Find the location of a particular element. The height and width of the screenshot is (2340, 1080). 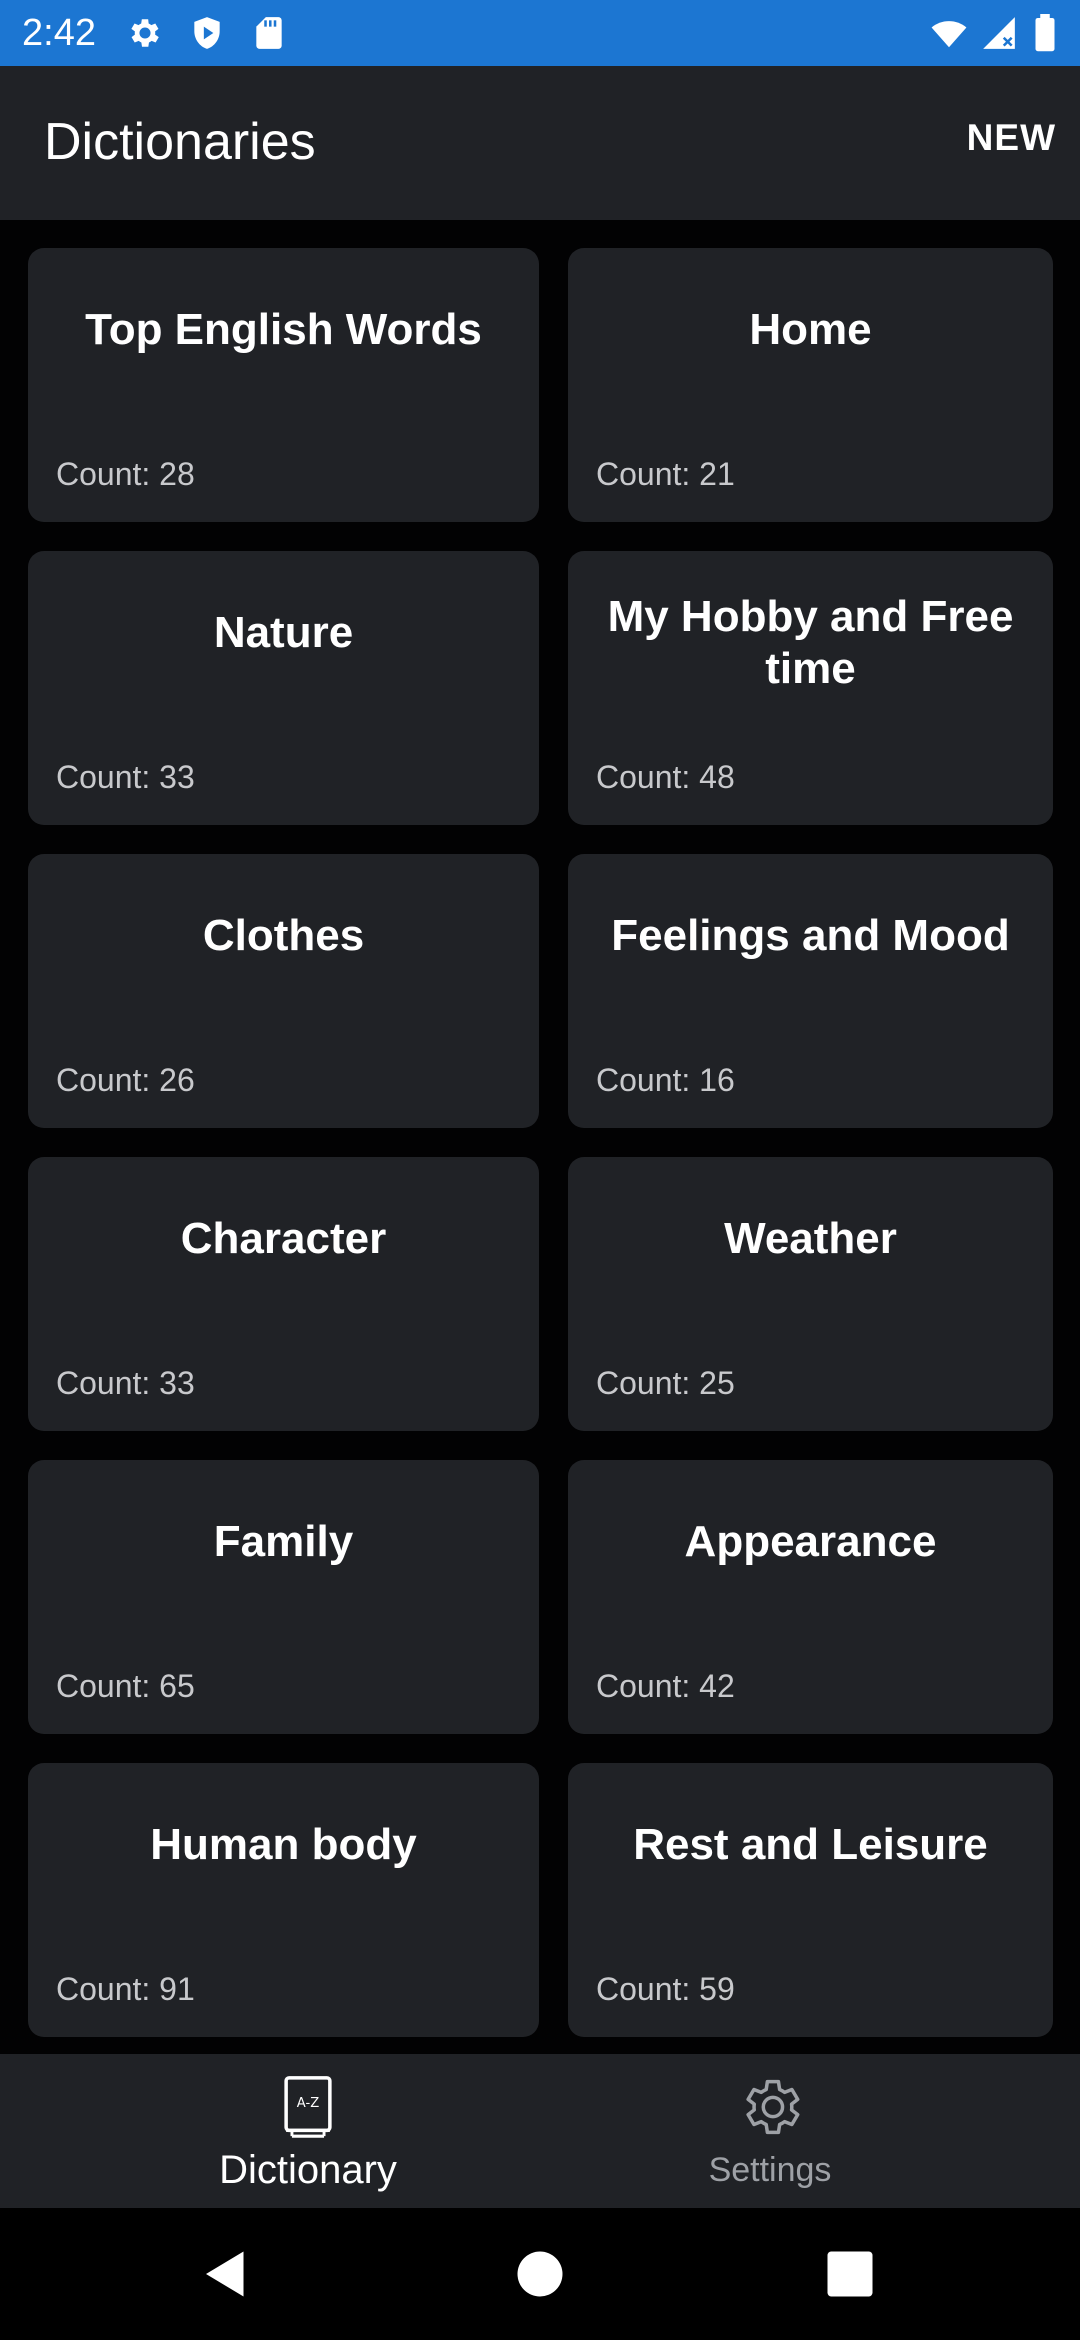

dictionary-book-icon: A-Z is located at coordinates (308, 2107).